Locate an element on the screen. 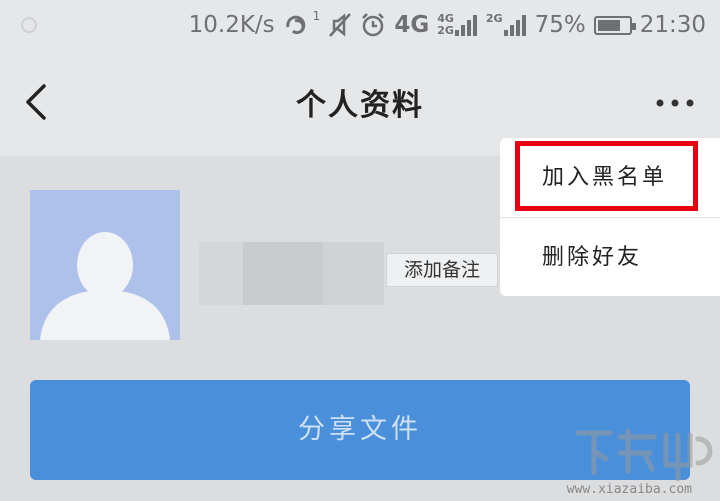 The width and height of the screenshot is (720, 501). notification-icon is located at coordinates (29, 25).